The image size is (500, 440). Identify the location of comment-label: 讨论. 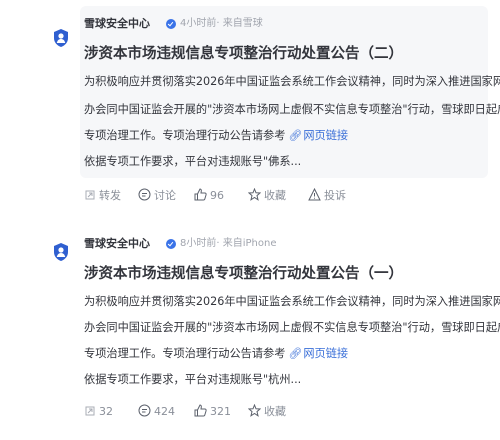
(165, 195).